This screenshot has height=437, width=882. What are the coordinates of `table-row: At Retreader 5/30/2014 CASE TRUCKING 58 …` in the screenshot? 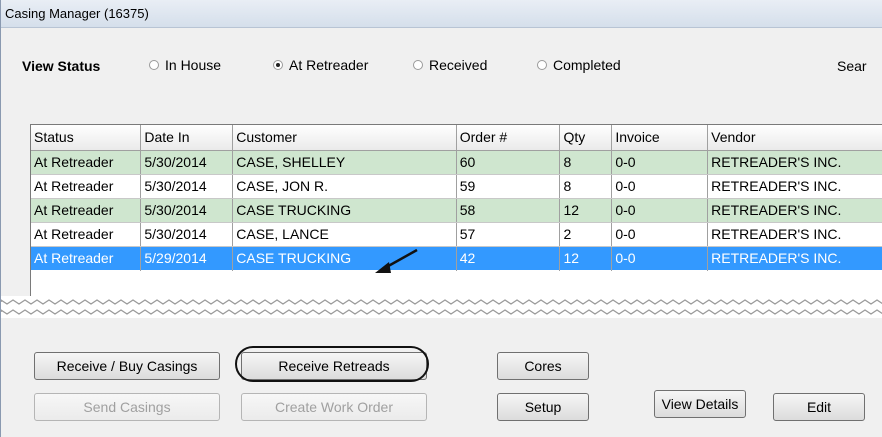 It's located at (456, 210).